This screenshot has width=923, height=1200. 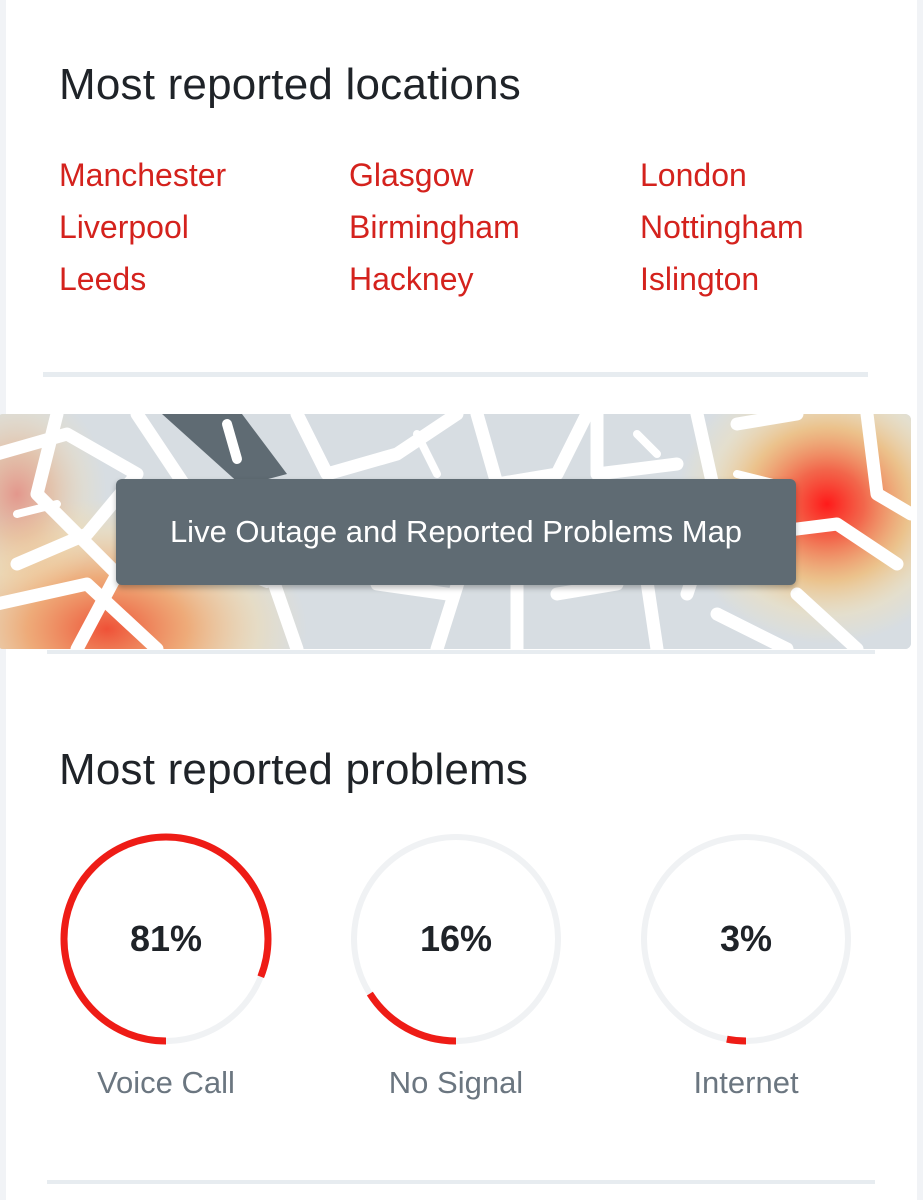 I want to click on location-link-leeds: Leeds, so click(x=102, y=279).